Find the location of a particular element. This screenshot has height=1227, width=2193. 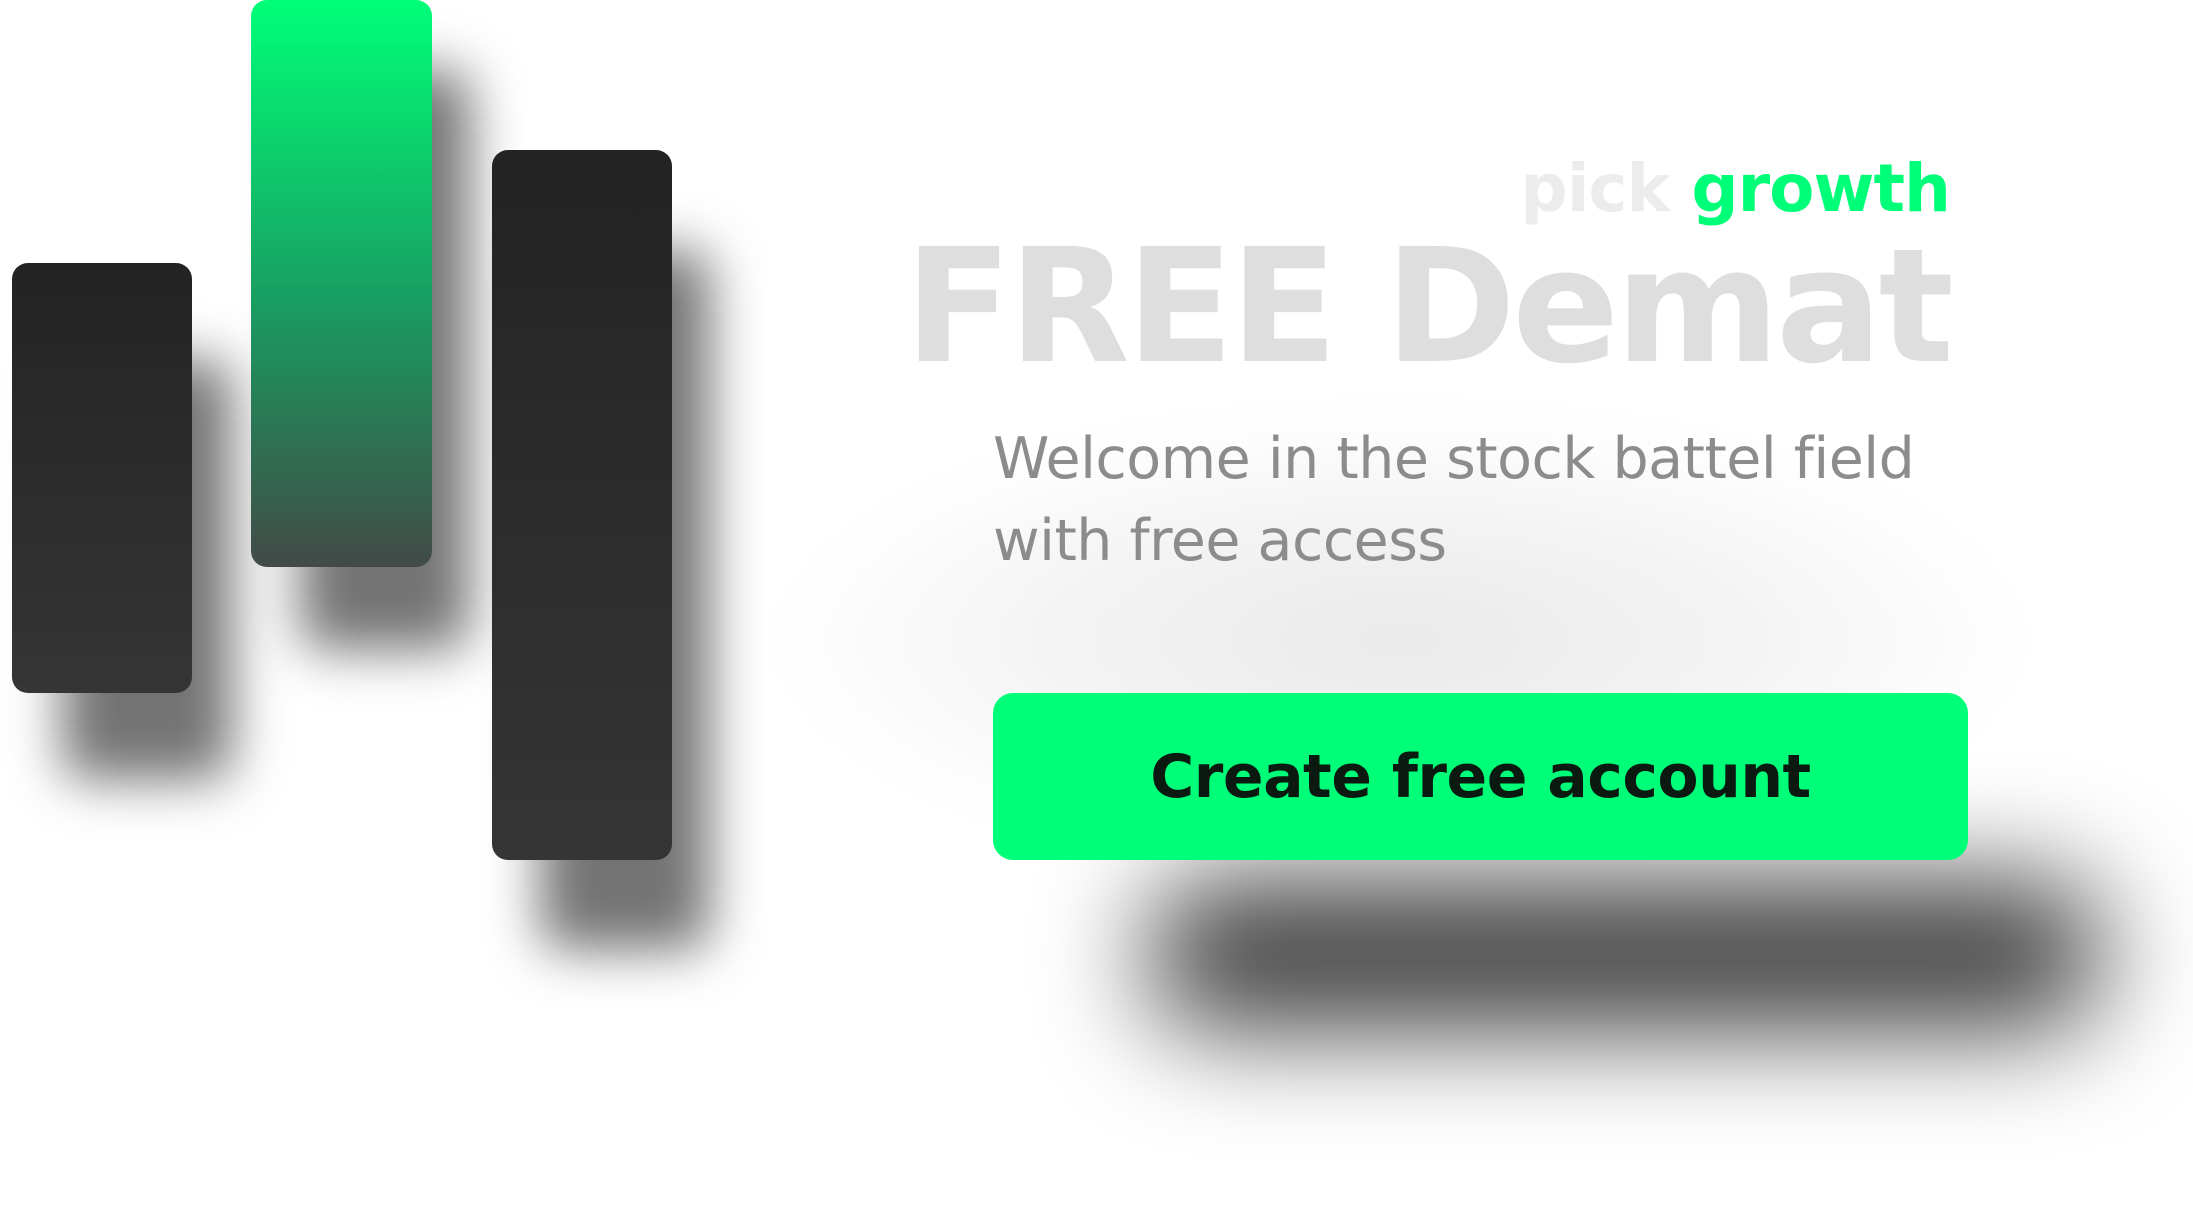

create-account-button: Create free account is located at coordinates (1480, 776).